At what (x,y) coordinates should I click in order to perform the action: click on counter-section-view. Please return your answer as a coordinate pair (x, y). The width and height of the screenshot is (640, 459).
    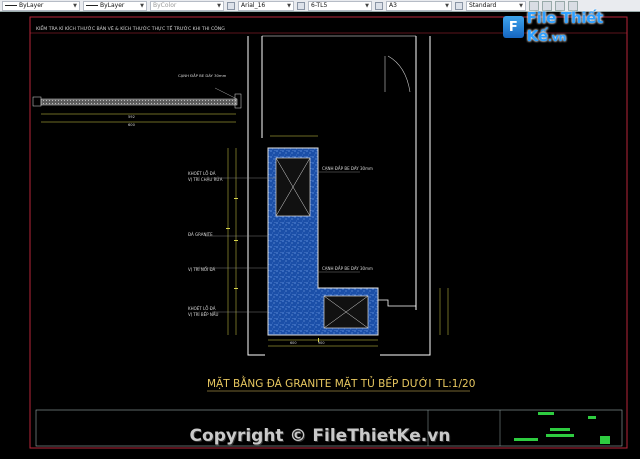
    Looking at the image, I should click on (137, 105).